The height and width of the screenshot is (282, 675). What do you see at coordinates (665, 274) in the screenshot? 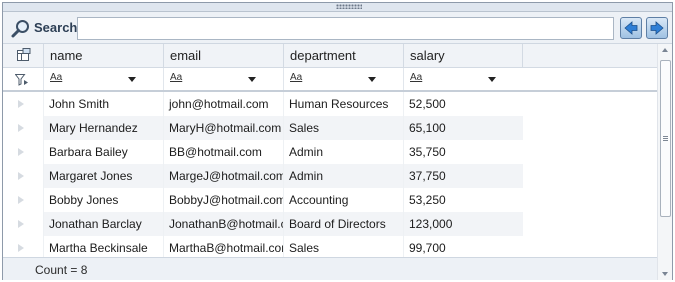
I see `scroll-down-icon` at bounding box center [665, 274].